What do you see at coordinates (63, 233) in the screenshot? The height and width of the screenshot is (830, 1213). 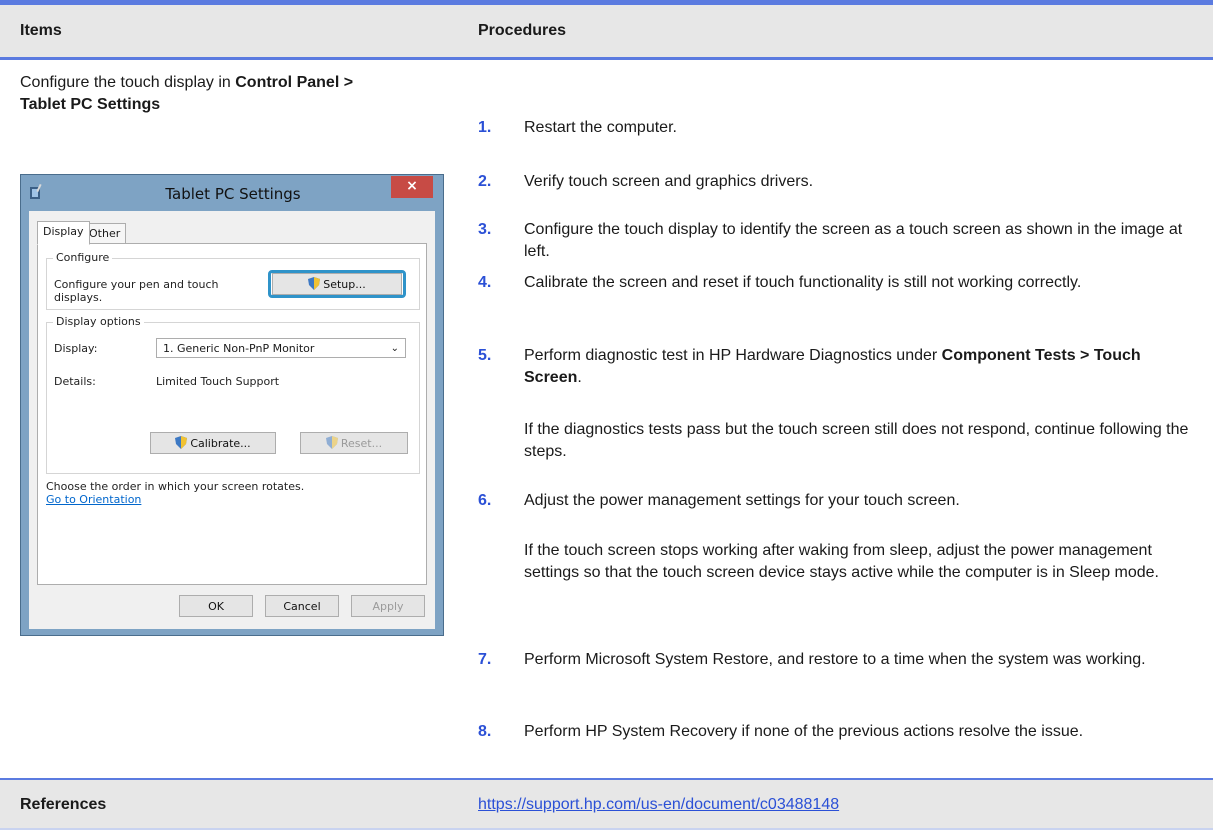 I see `tab-display: Display` at bounding box center [63, 233].